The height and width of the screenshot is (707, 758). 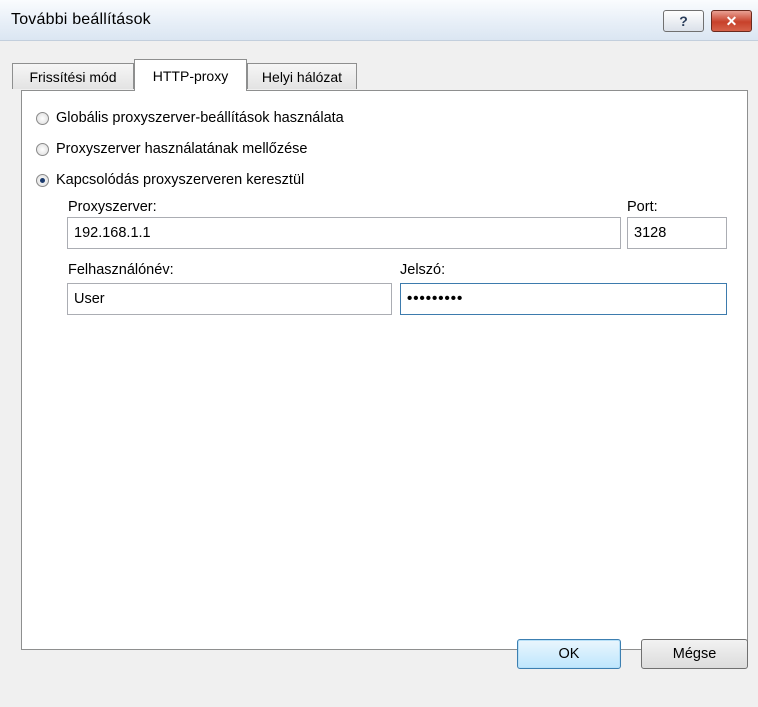 I want to click on window-title: További beállítások, so click(x=81, y=19).